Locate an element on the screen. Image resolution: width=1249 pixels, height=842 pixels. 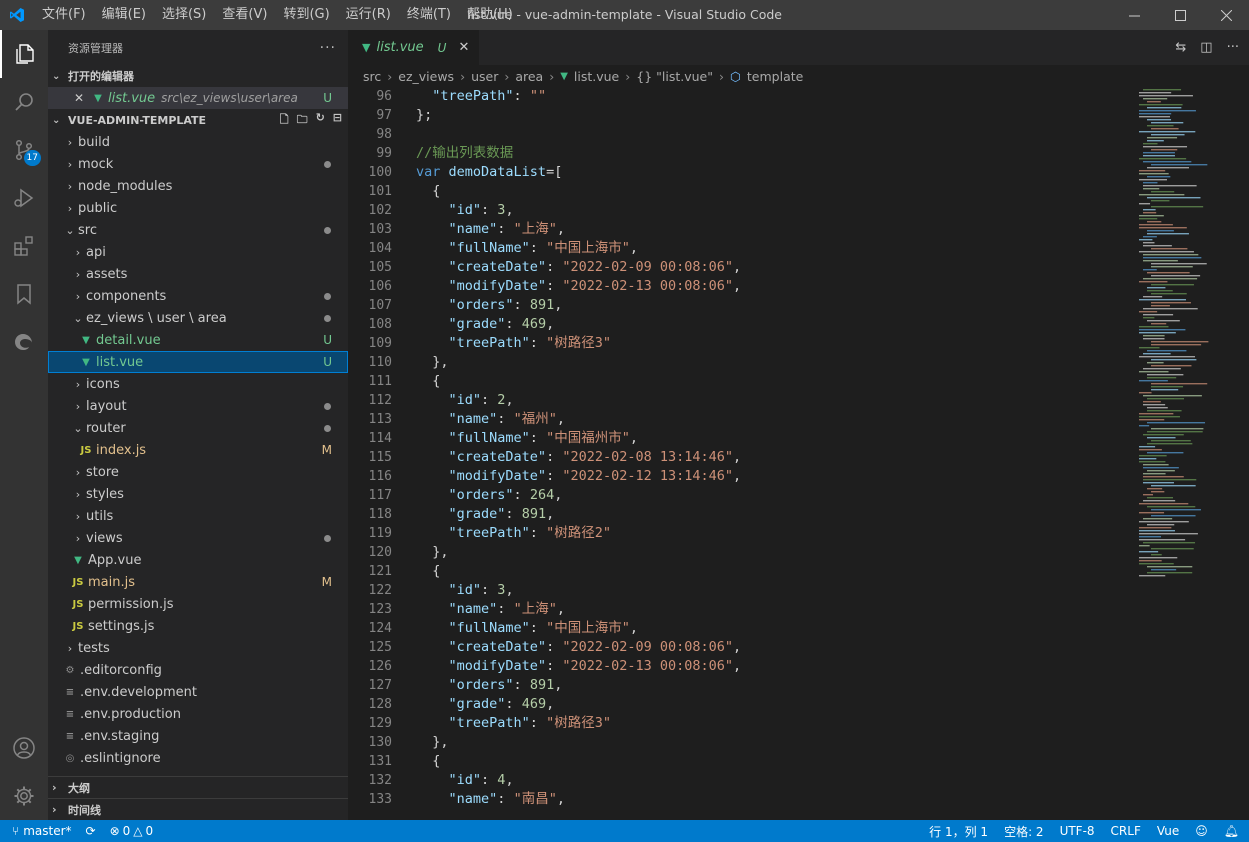
tree-folder-tests: › tests is located at coordinates (198, 648).